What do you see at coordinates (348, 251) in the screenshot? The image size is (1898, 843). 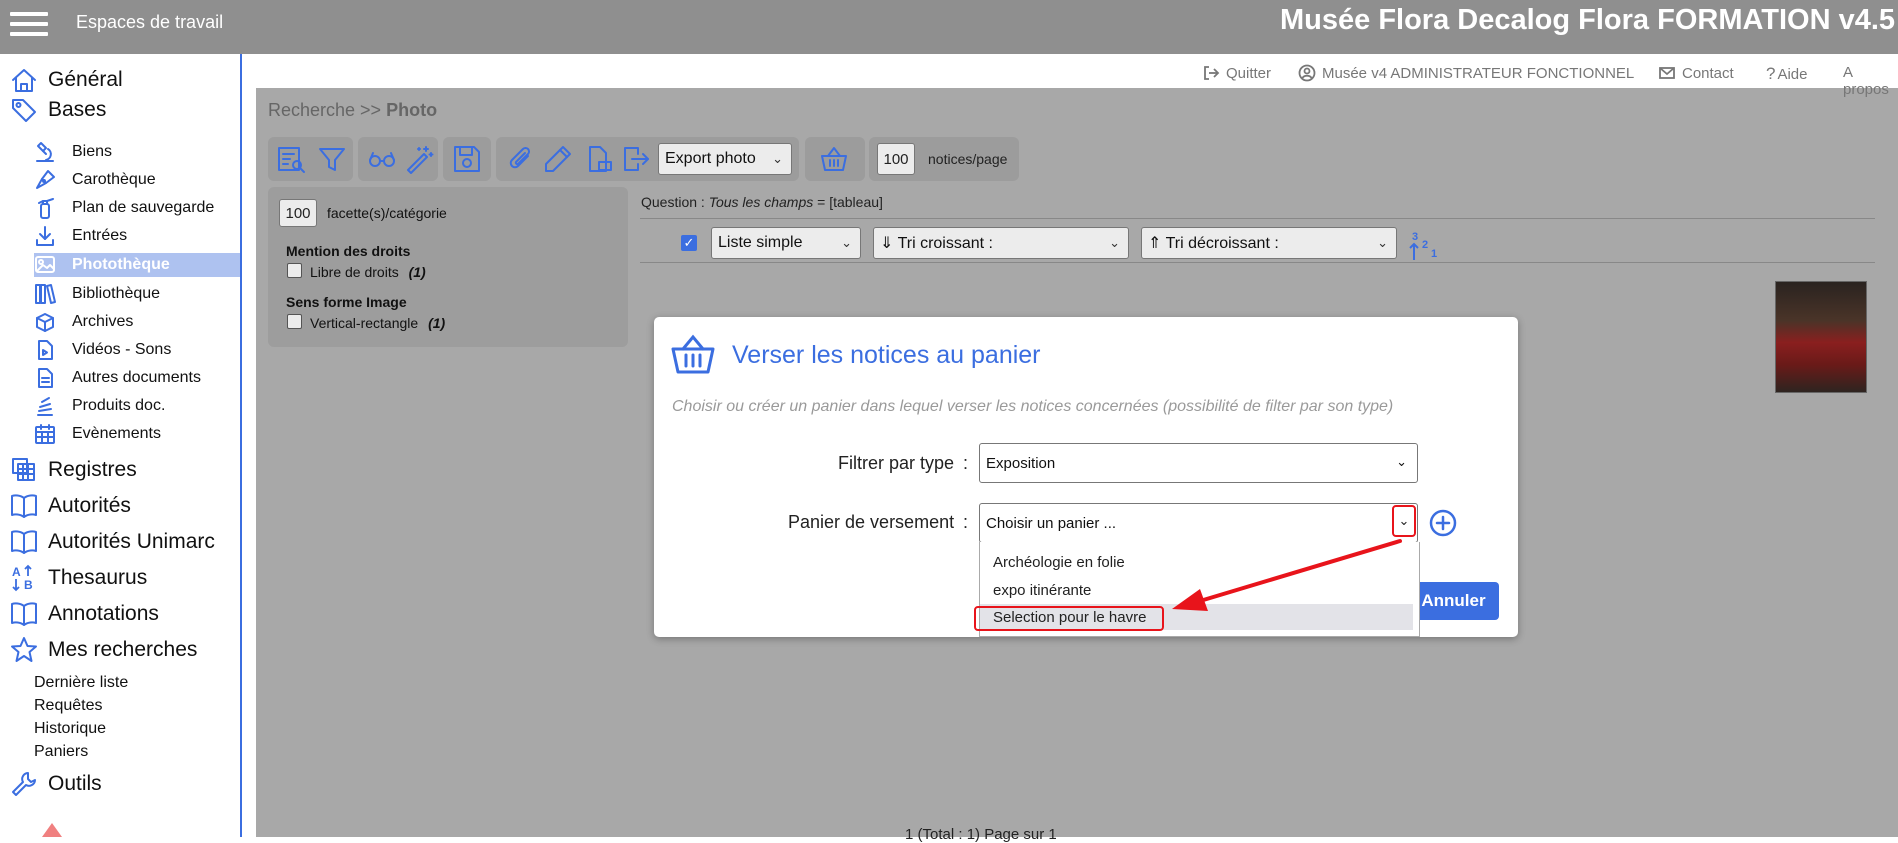 I see `facet-group-title: Mention des droits` at bounding box center [348, 251].